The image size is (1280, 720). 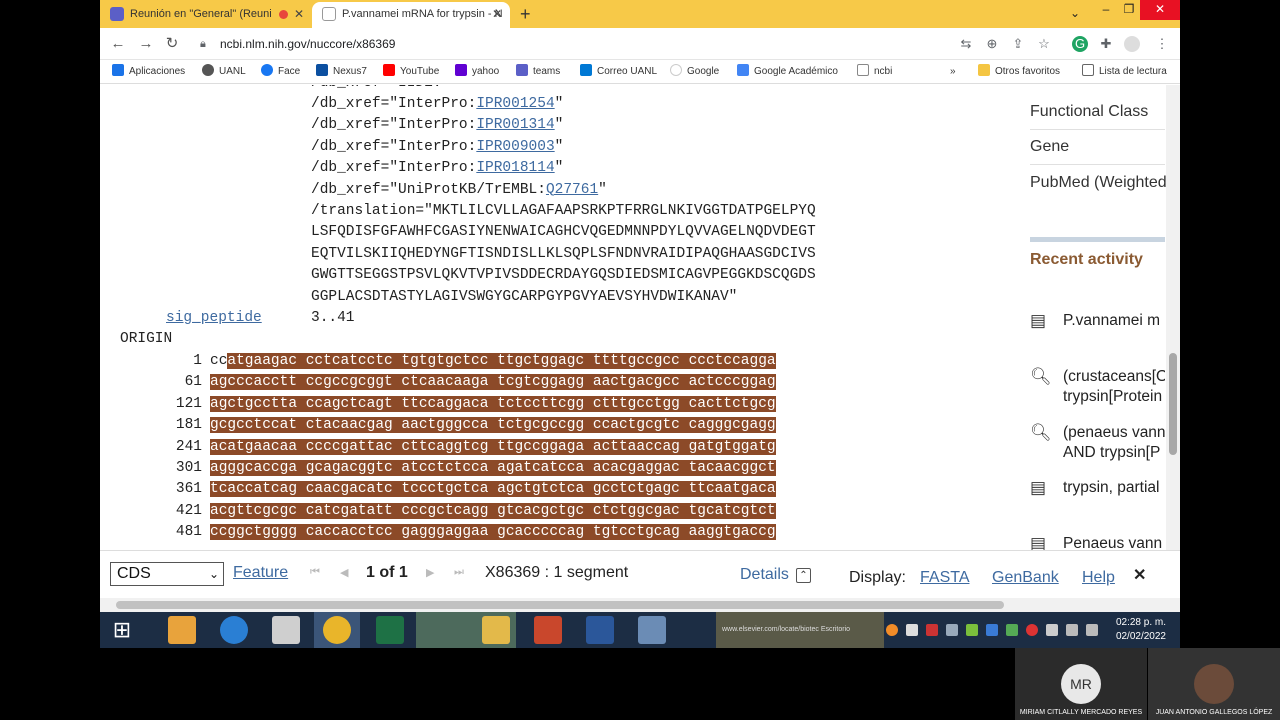 What do you see at coordinates (344, 572) in the screenshot?
I see `prev-page-icon: ◀` at bounding box center [344, 572].